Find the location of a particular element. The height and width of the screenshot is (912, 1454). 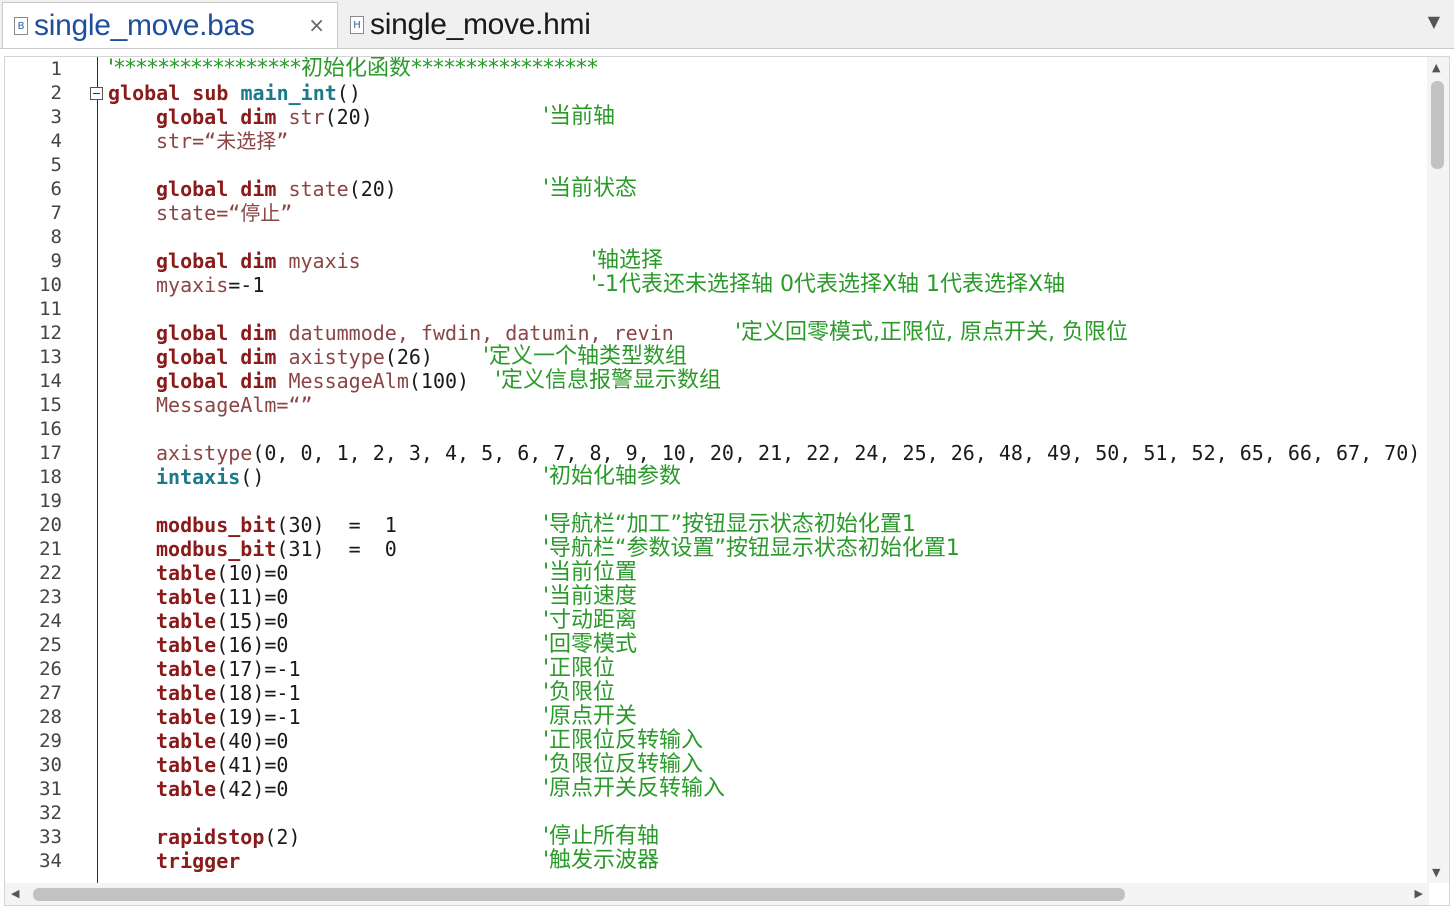

code-text: (100) is located at coordinates (439, 381).